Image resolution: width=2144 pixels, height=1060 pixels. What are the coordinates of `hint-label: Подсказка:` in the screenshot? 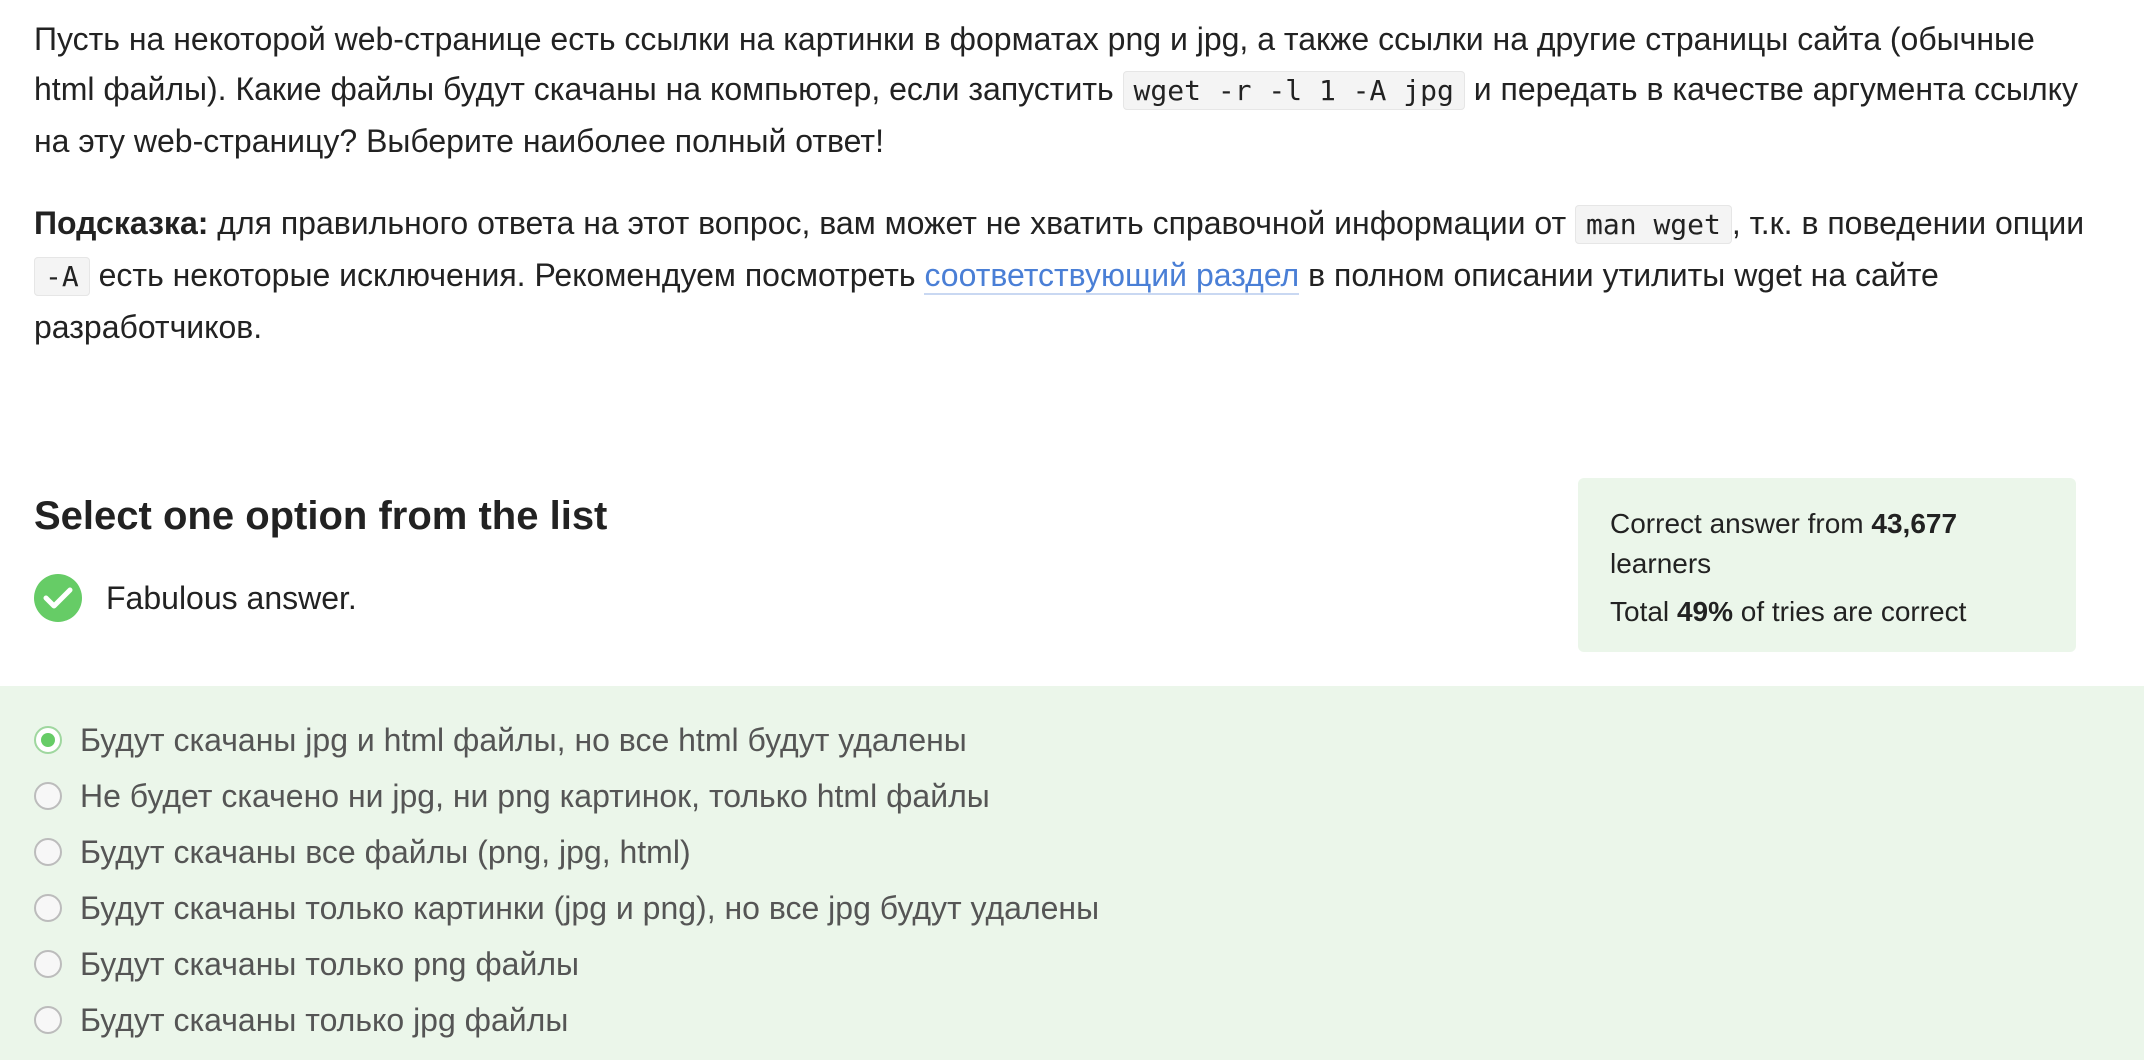 It's located at (121, 223).